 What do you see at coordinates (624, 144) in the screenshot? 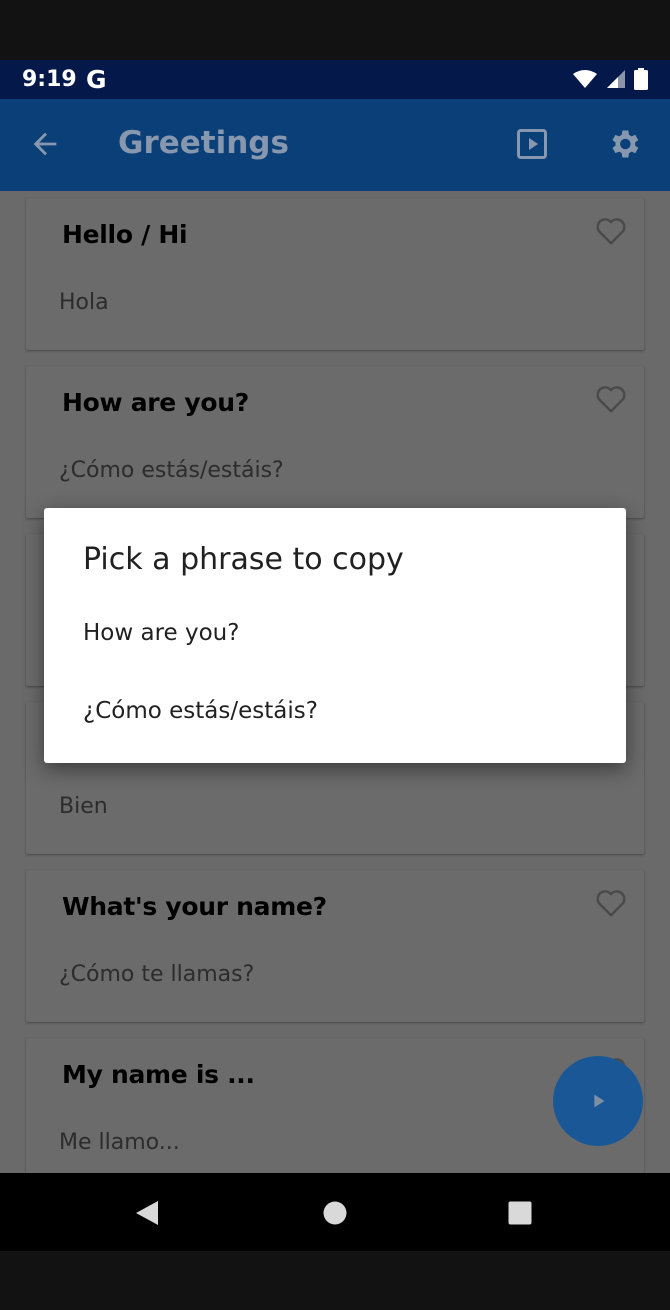
I see `gear-icon` at bounding box center [624, 144].